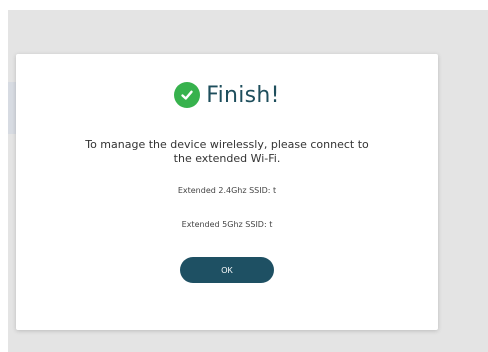 The image size is (488, 352). I want to click on dialog-title: Finish!, so click(243, 95).